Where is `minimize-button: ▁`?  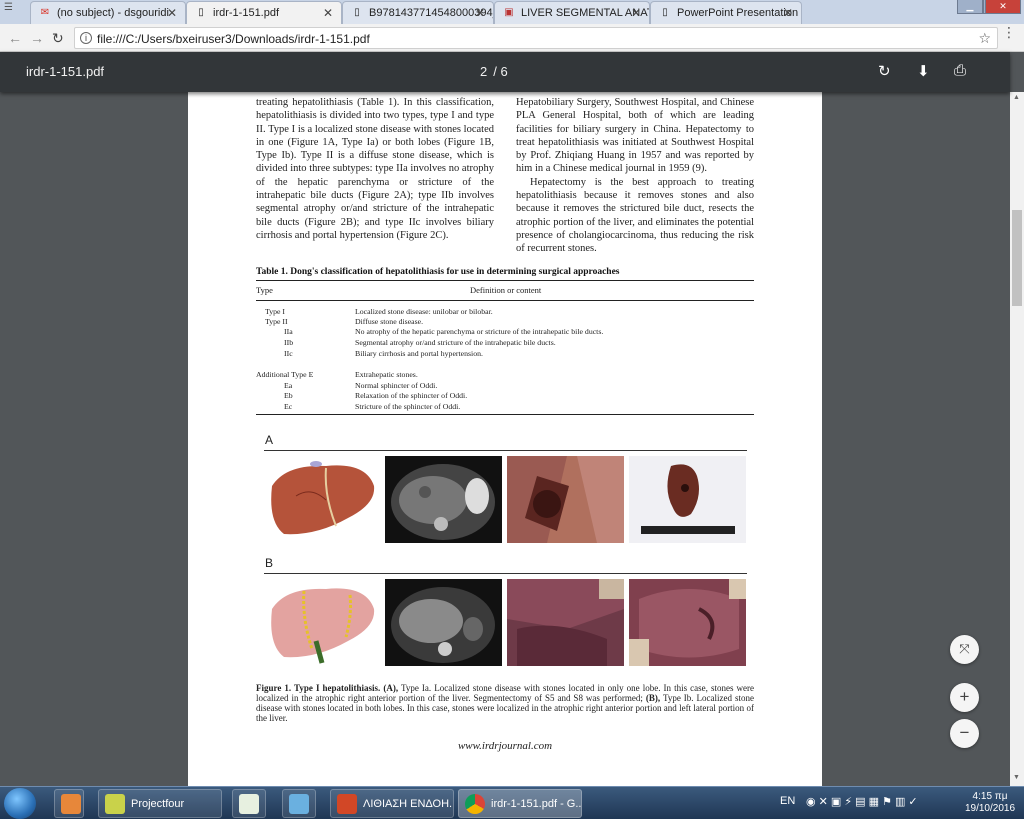 minimize-button: ▁ is located at coordinates (970, 7).